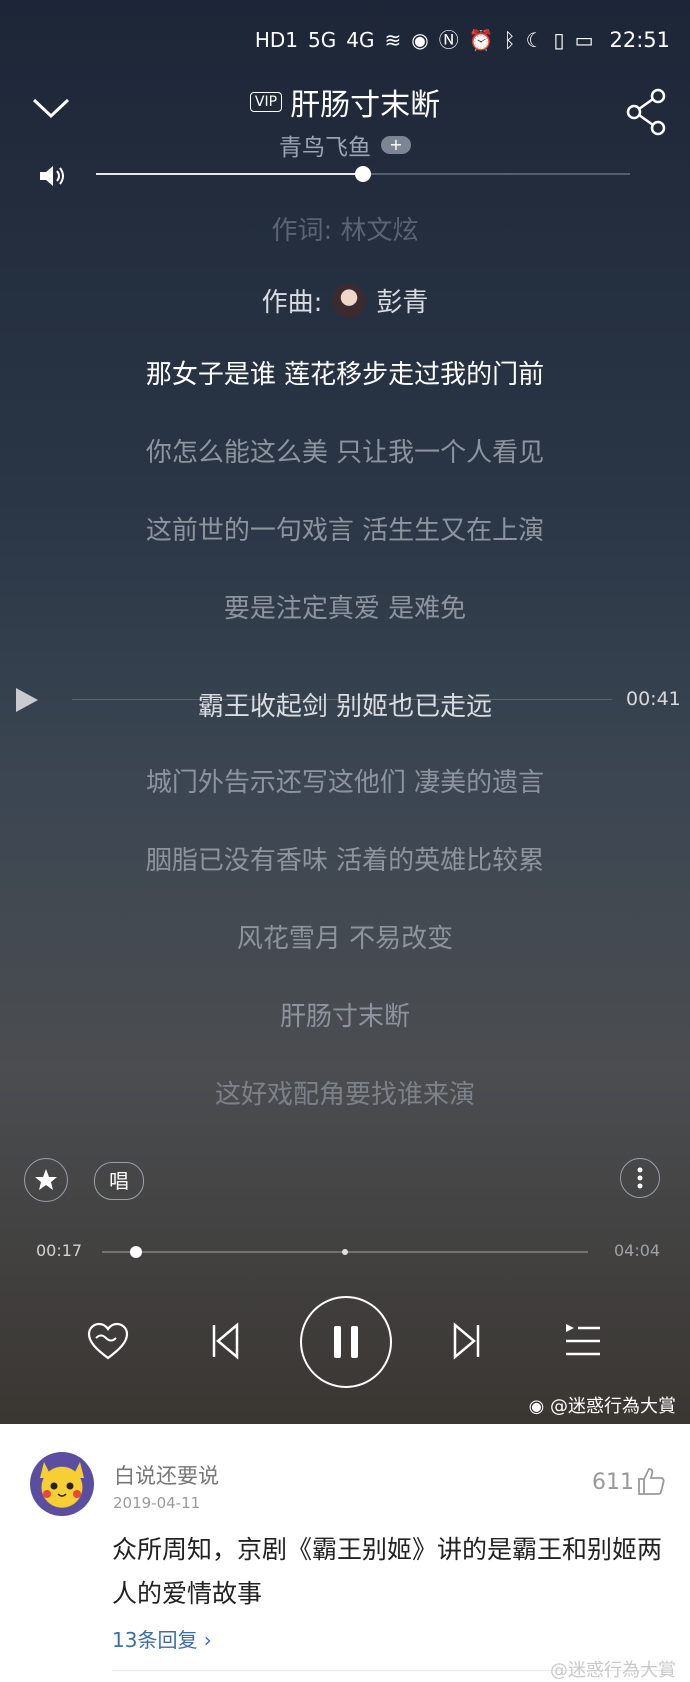 The height and width of the screenshot is (1682, 690). Describe the element at coordinates (229, 174) in the screenshot. I see `volume-fill` at that location.